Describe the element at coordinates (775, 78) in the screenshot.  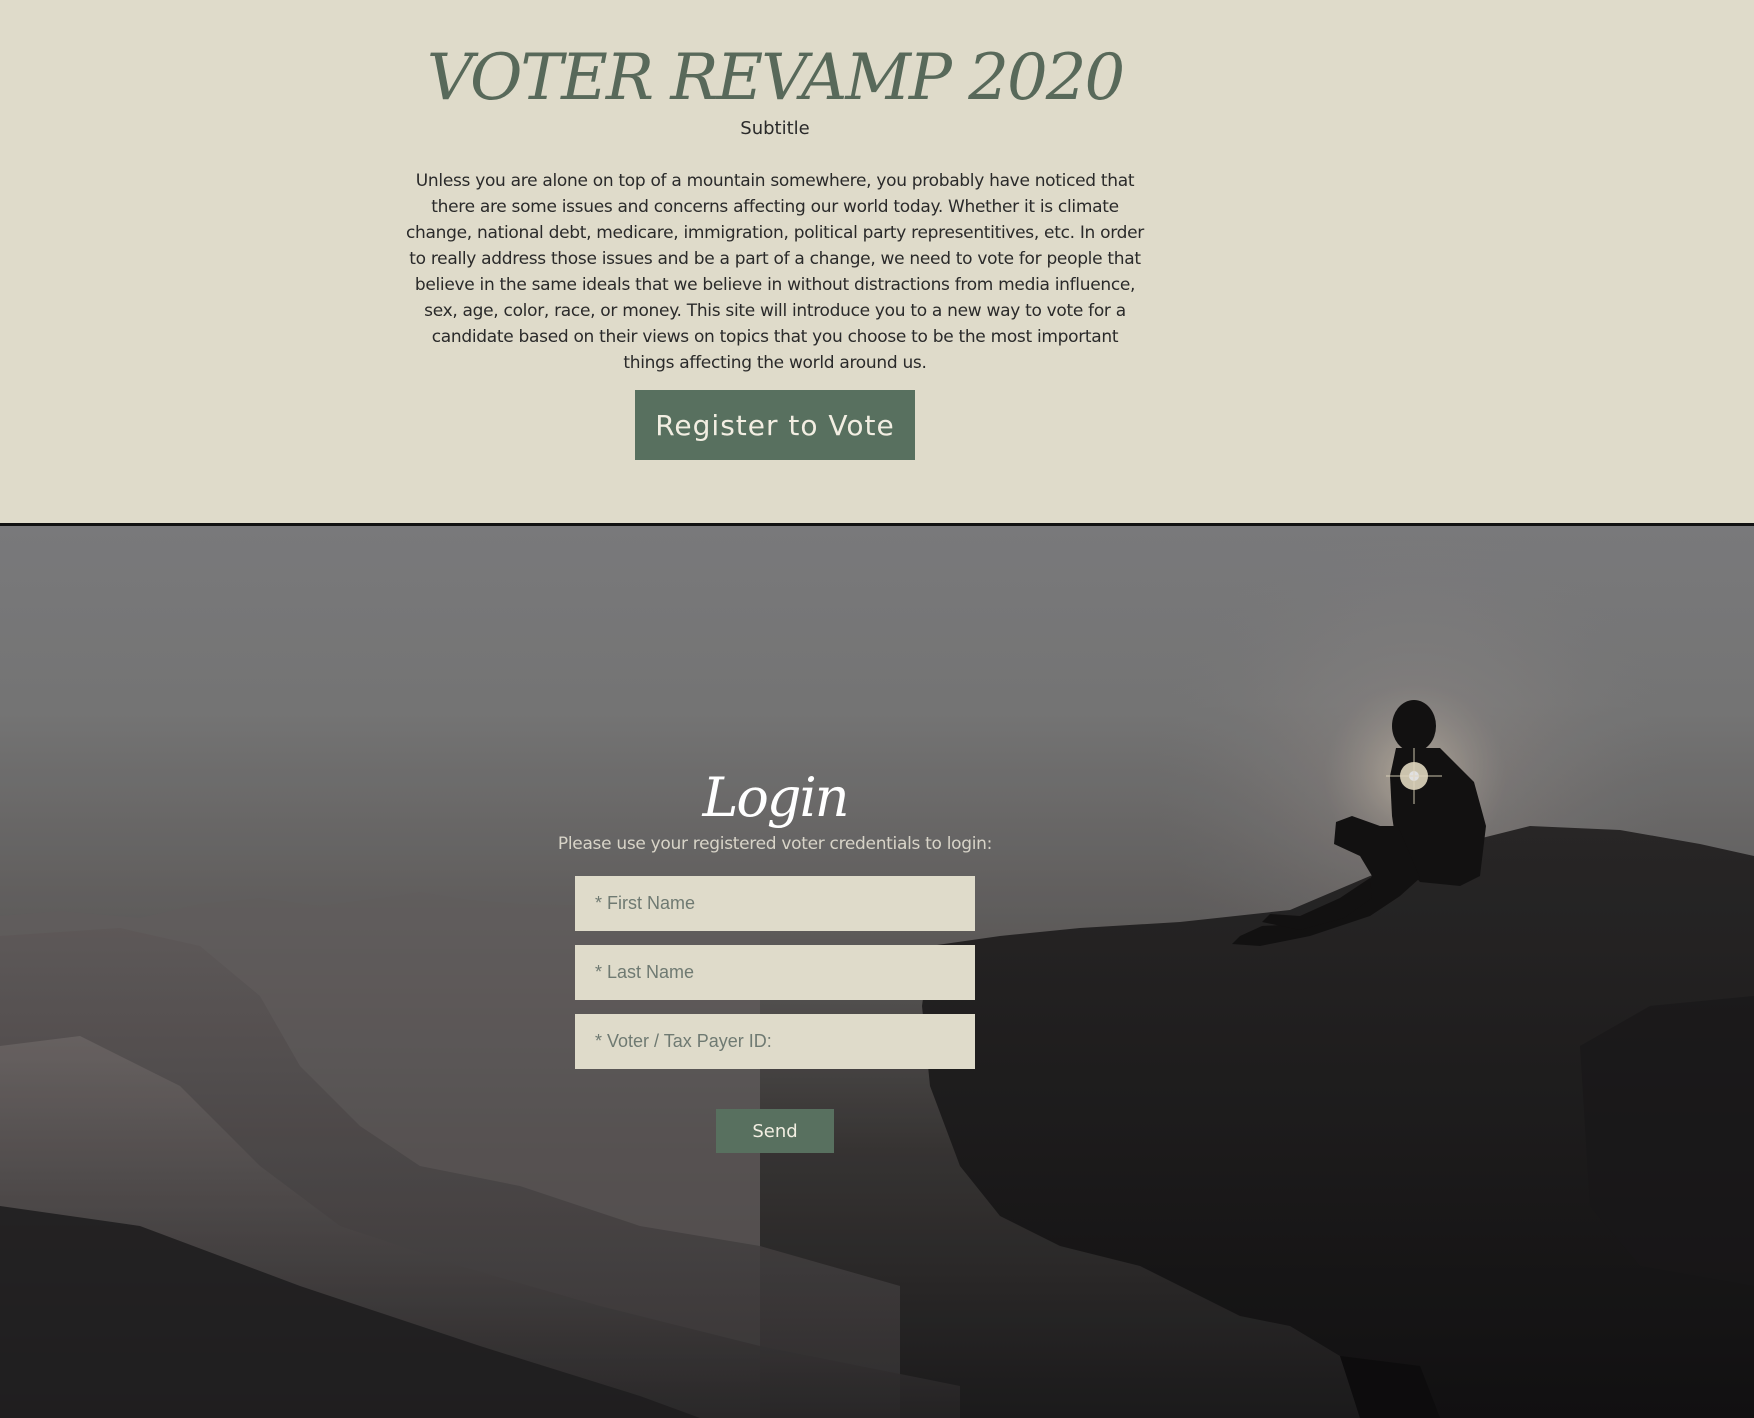
I see `page-title: VOTER REVAMP 2020` at that location.